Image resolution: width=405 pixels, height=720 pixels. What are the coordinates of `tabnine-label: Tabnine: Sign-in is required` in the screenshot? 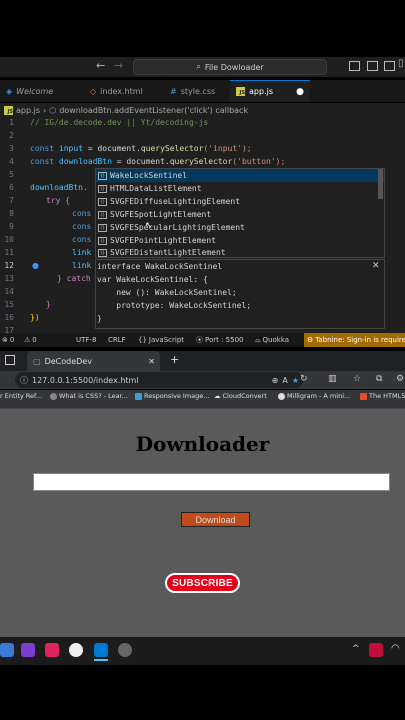 It's located at (360, 340).